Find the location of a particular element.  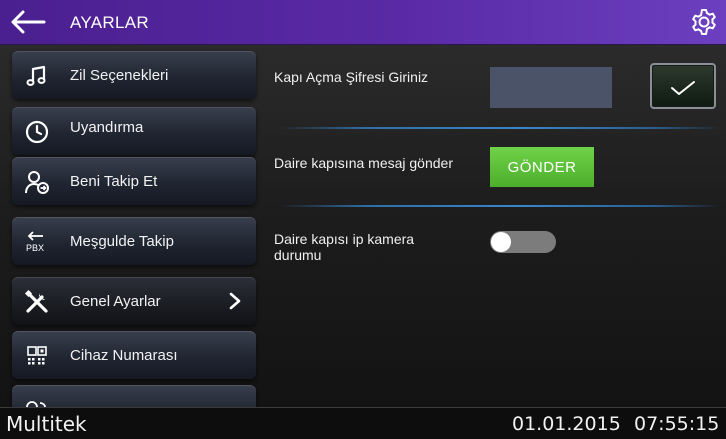

camera-status-label-line1: Daire kapısı ip kamera is located at coordinates (344, 239).